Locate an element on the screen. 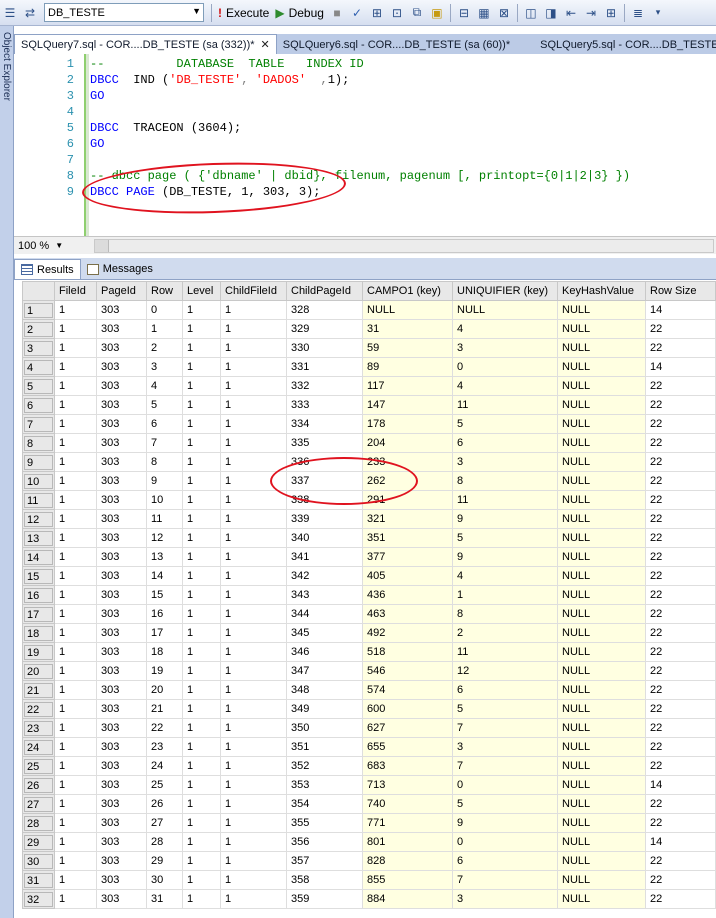 Image resolution: width=716 pixels, height=918 pixels. table-row: 14 1 303 13 1 1 341 377 9 NULL 22 is located at coordinates (369, 557).